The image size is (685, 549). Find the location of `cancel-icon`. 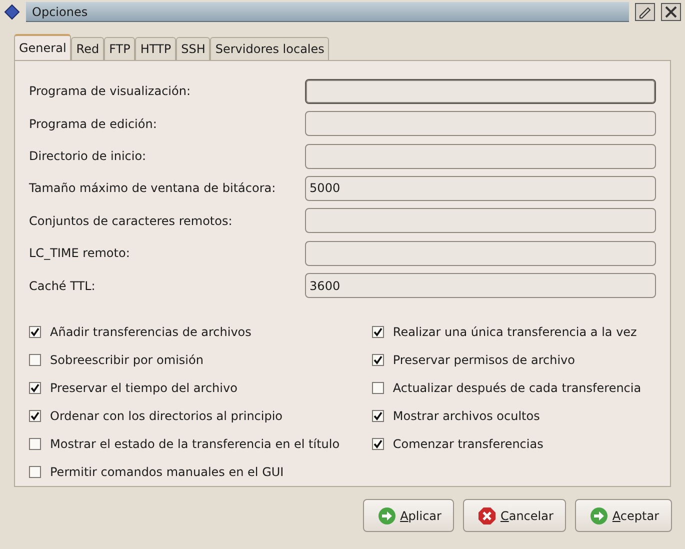

cancel-icon is located at coordinates (487, 515).